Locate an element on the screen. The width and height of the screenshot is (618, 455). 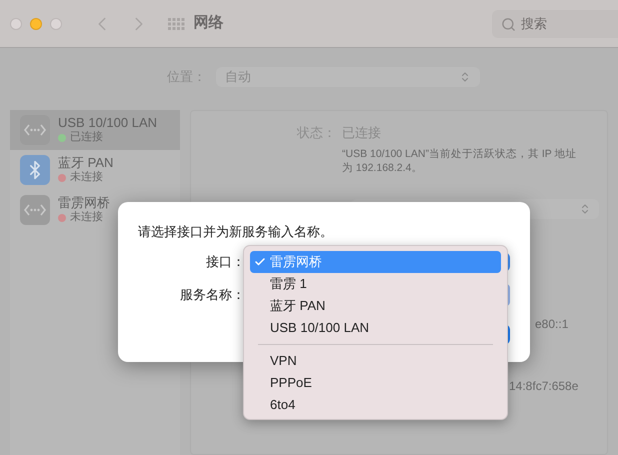
service-name: USB 10/100 LAN is located at coordinates (108, 122).